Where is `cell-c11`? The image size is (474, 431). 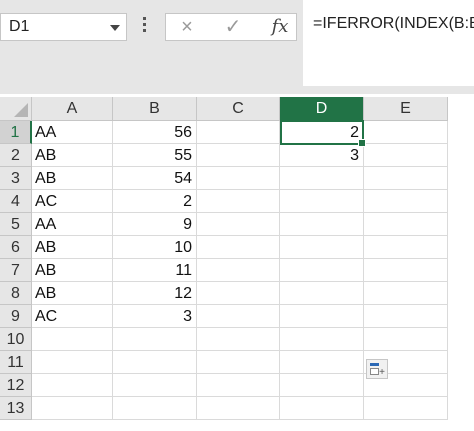 cell-c11 is located at coordinates (238, 362).